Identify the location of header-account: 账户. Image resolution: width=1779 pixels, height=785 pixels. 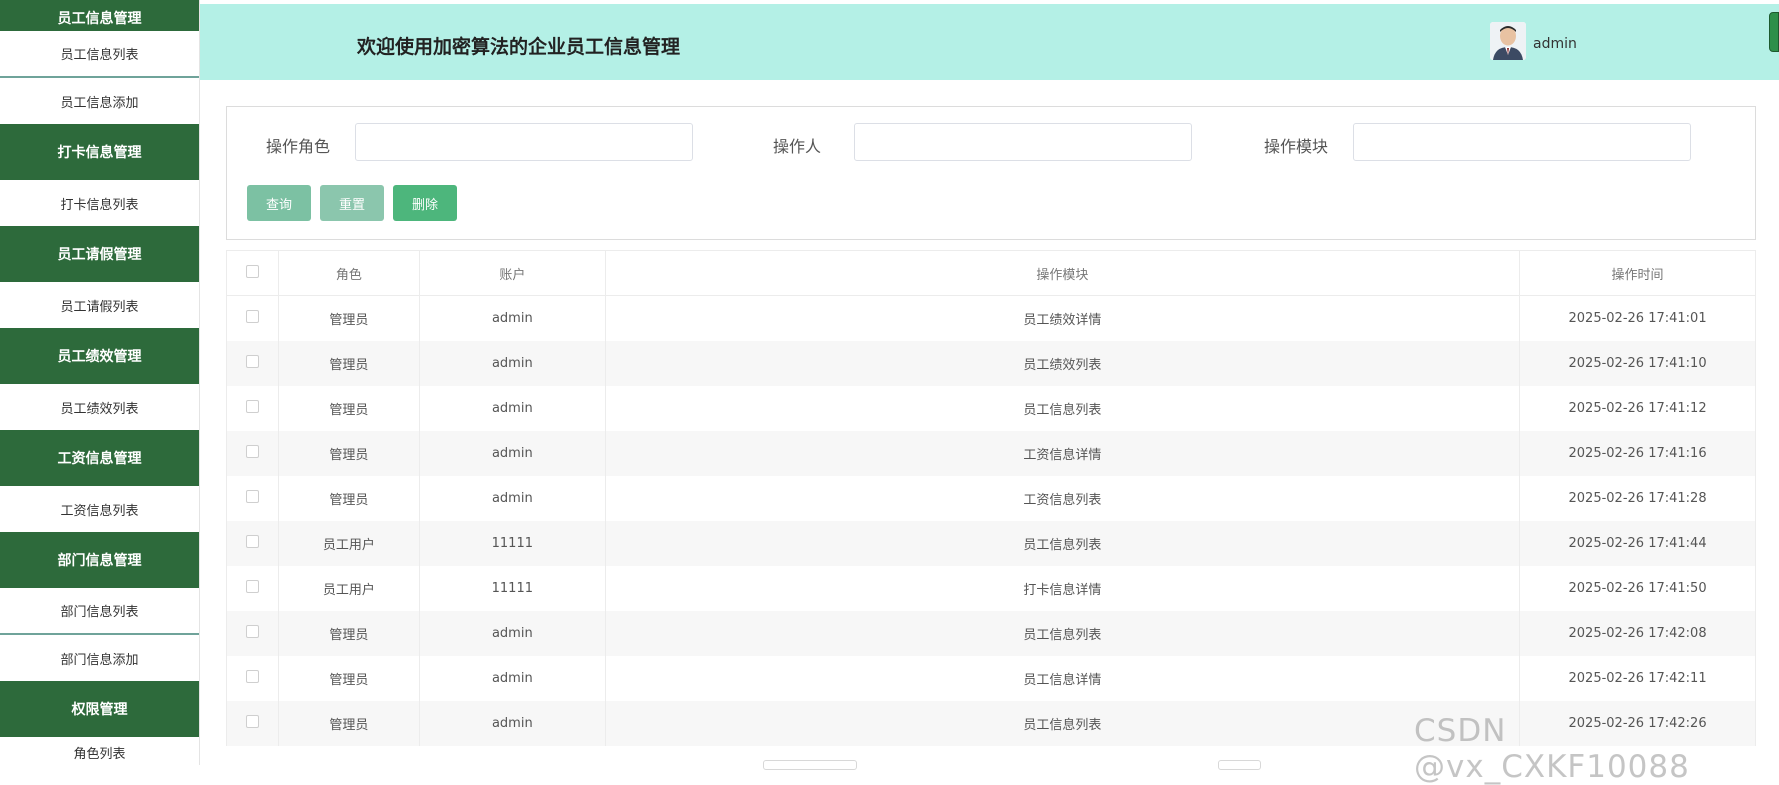
(512, 273).